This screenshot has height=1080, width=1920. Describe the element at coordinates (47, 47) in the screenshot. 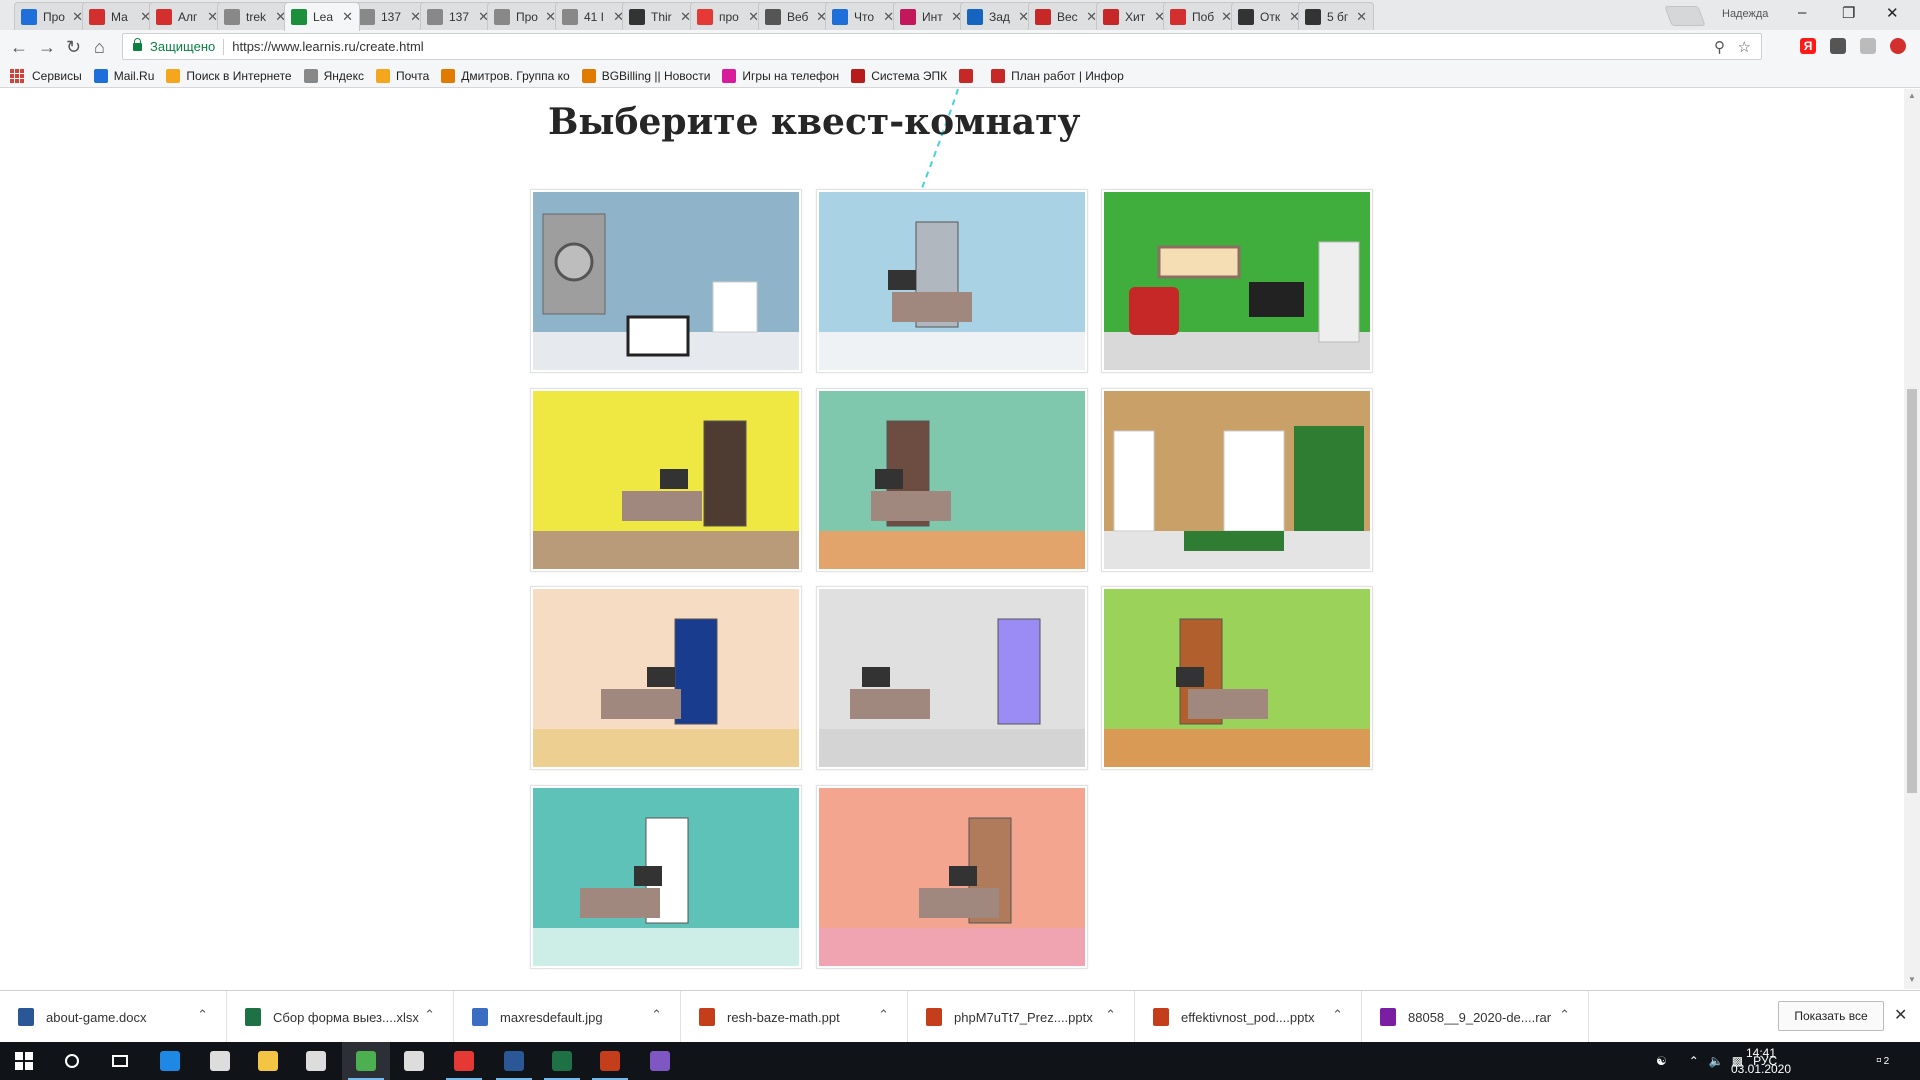

I see `forward-icon: →` at that location.